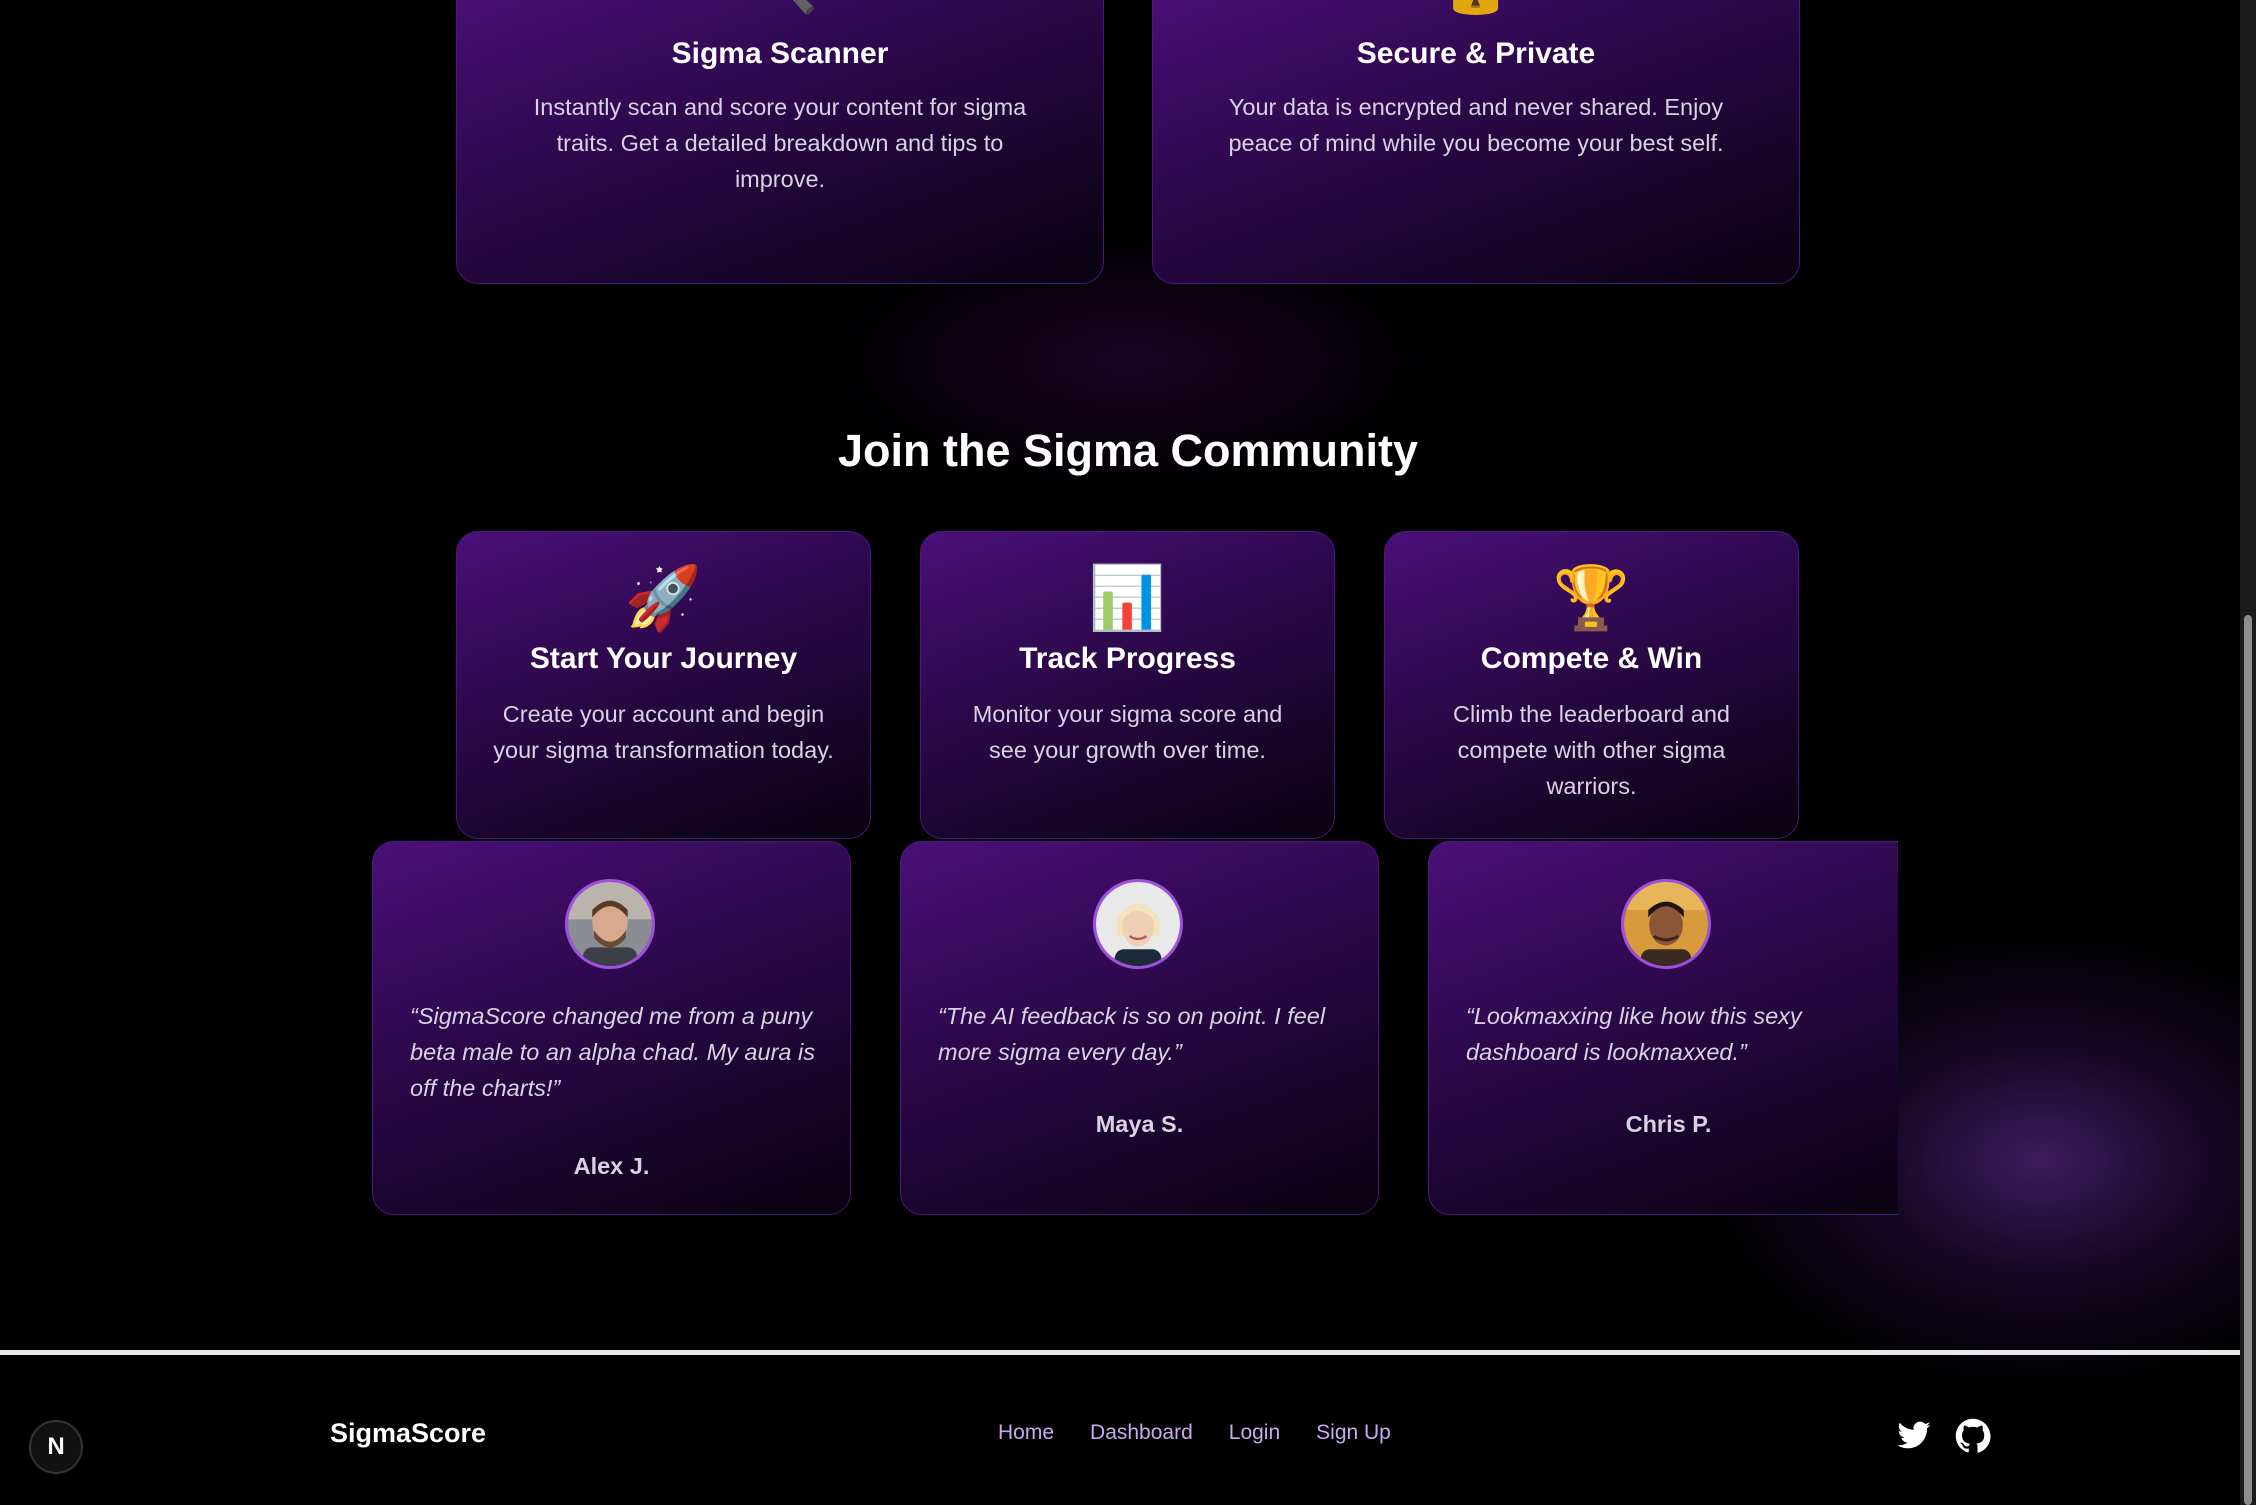  I want to click on footer-divider, so click(1120, 1352).